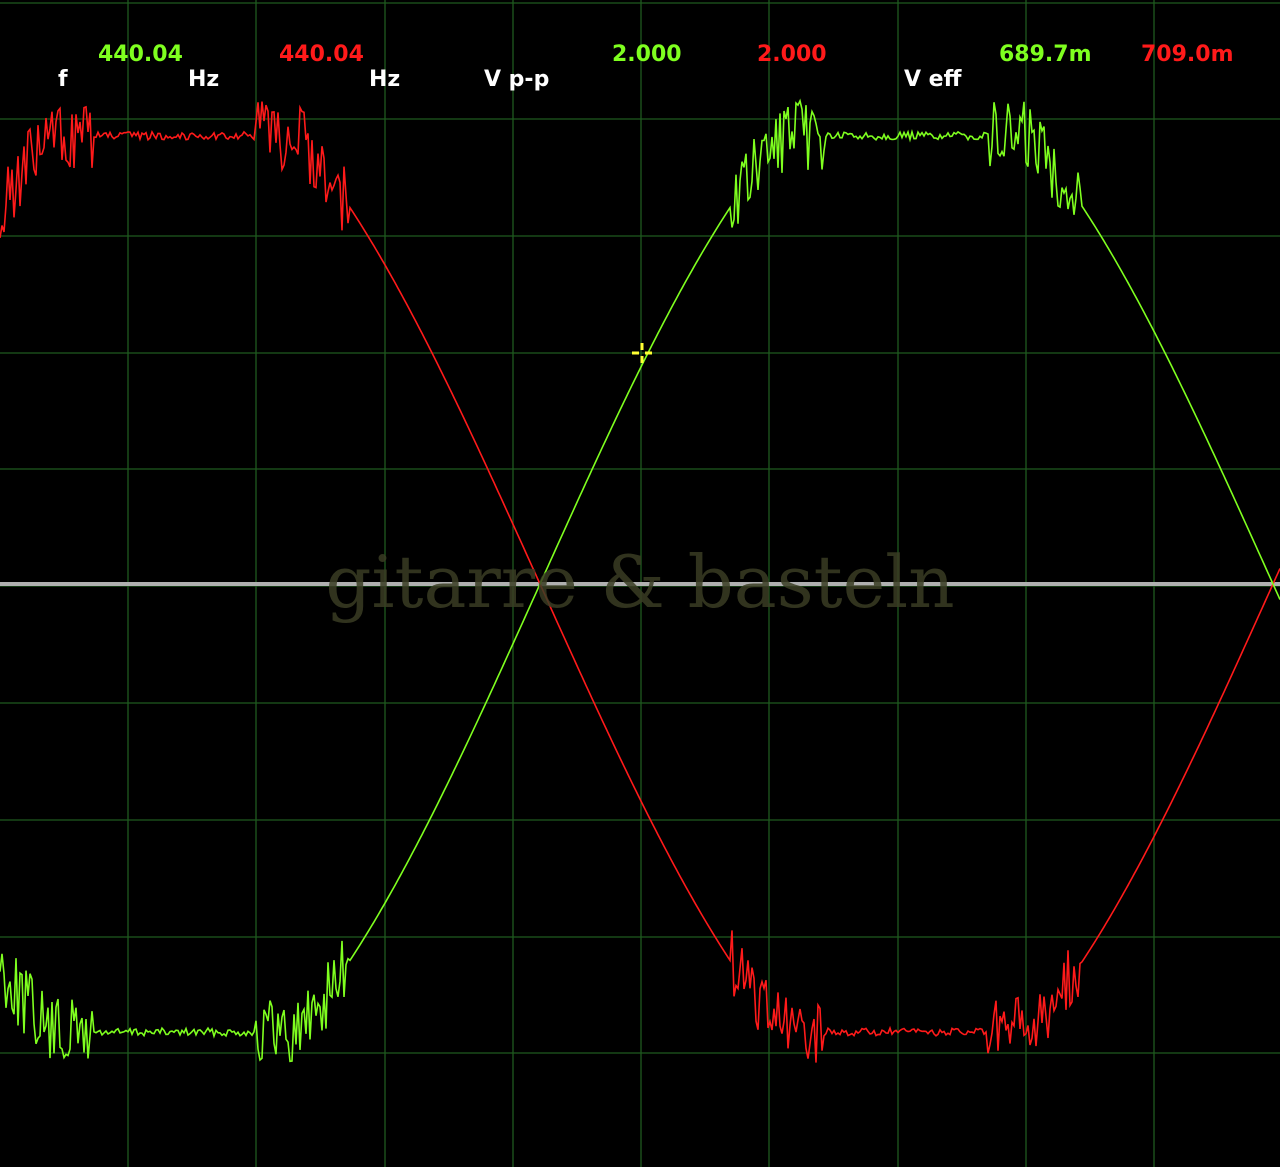  Describe the element at coordinates (204, 79) in the screenshot. I see `ch1-frequency-unit: Hz` at that location.